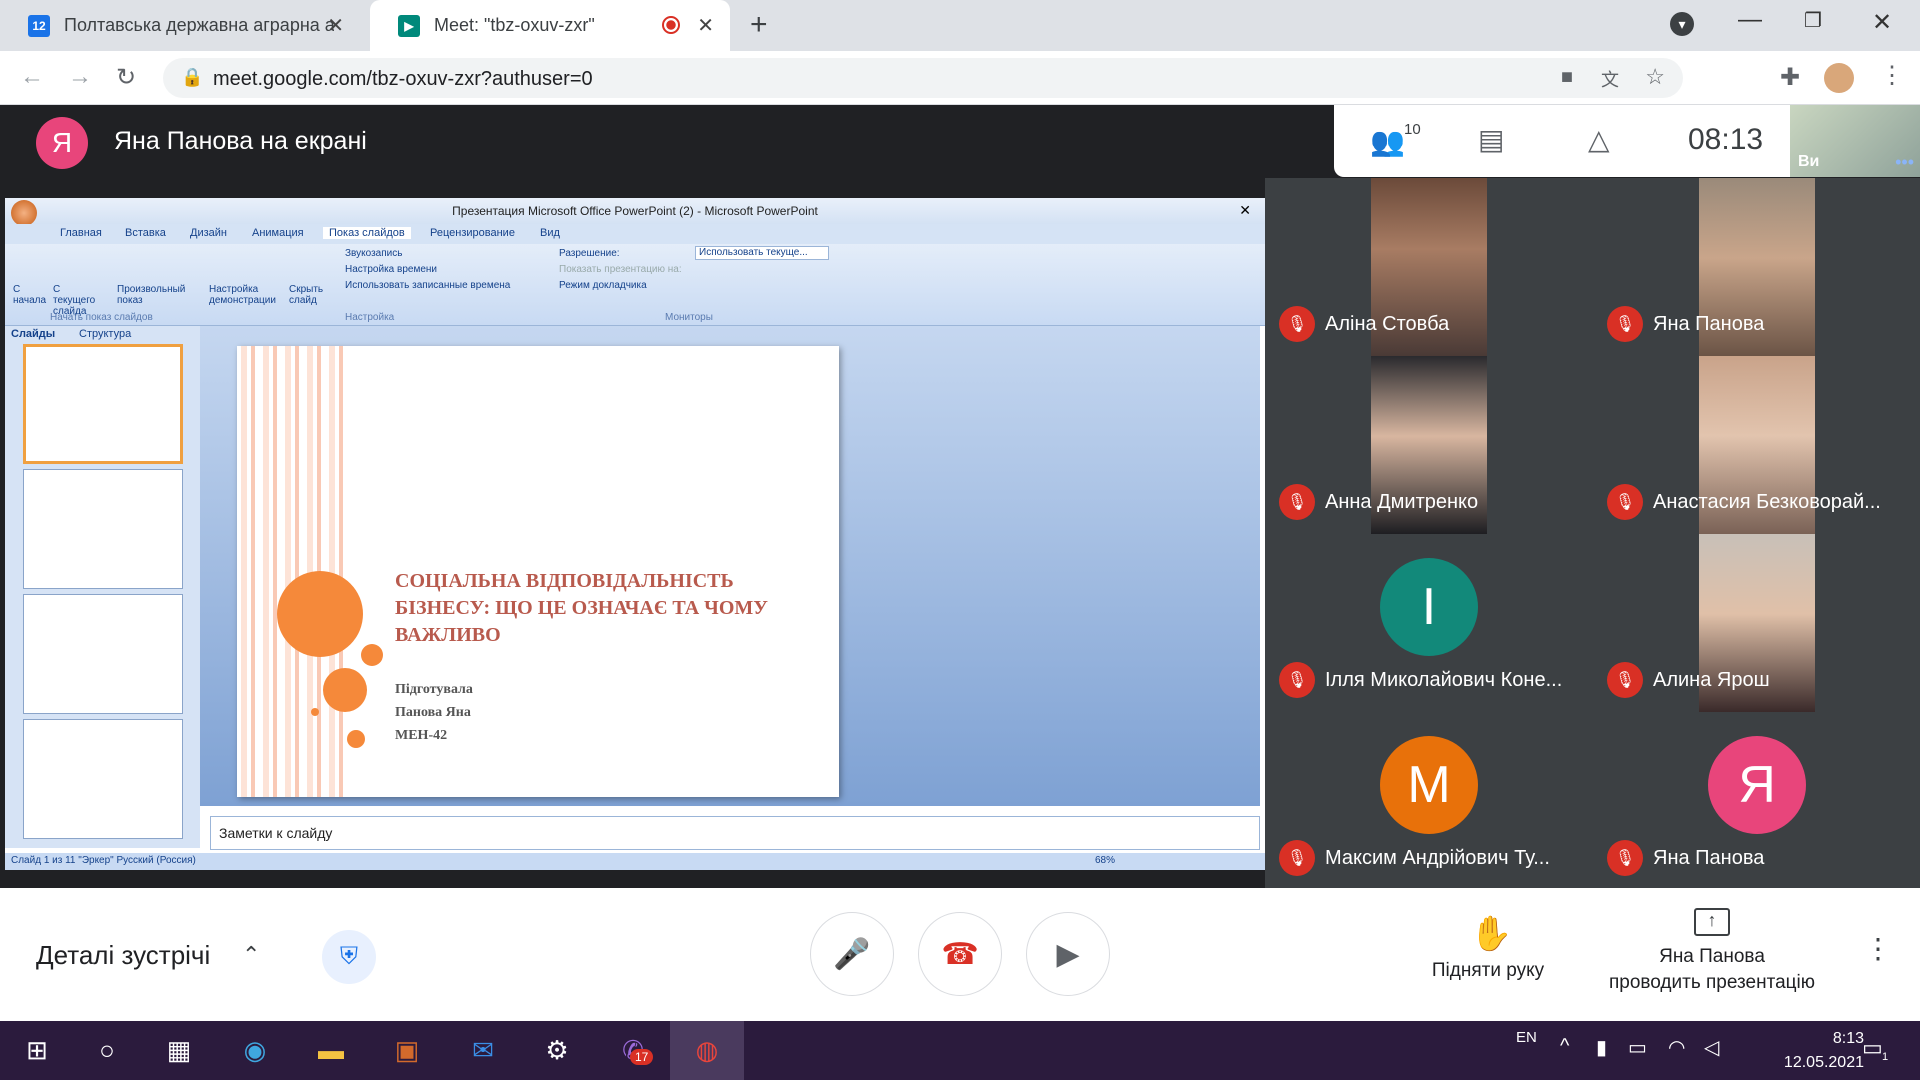  I want to click on ppt-tab: Дизайн, so click(208, 233).